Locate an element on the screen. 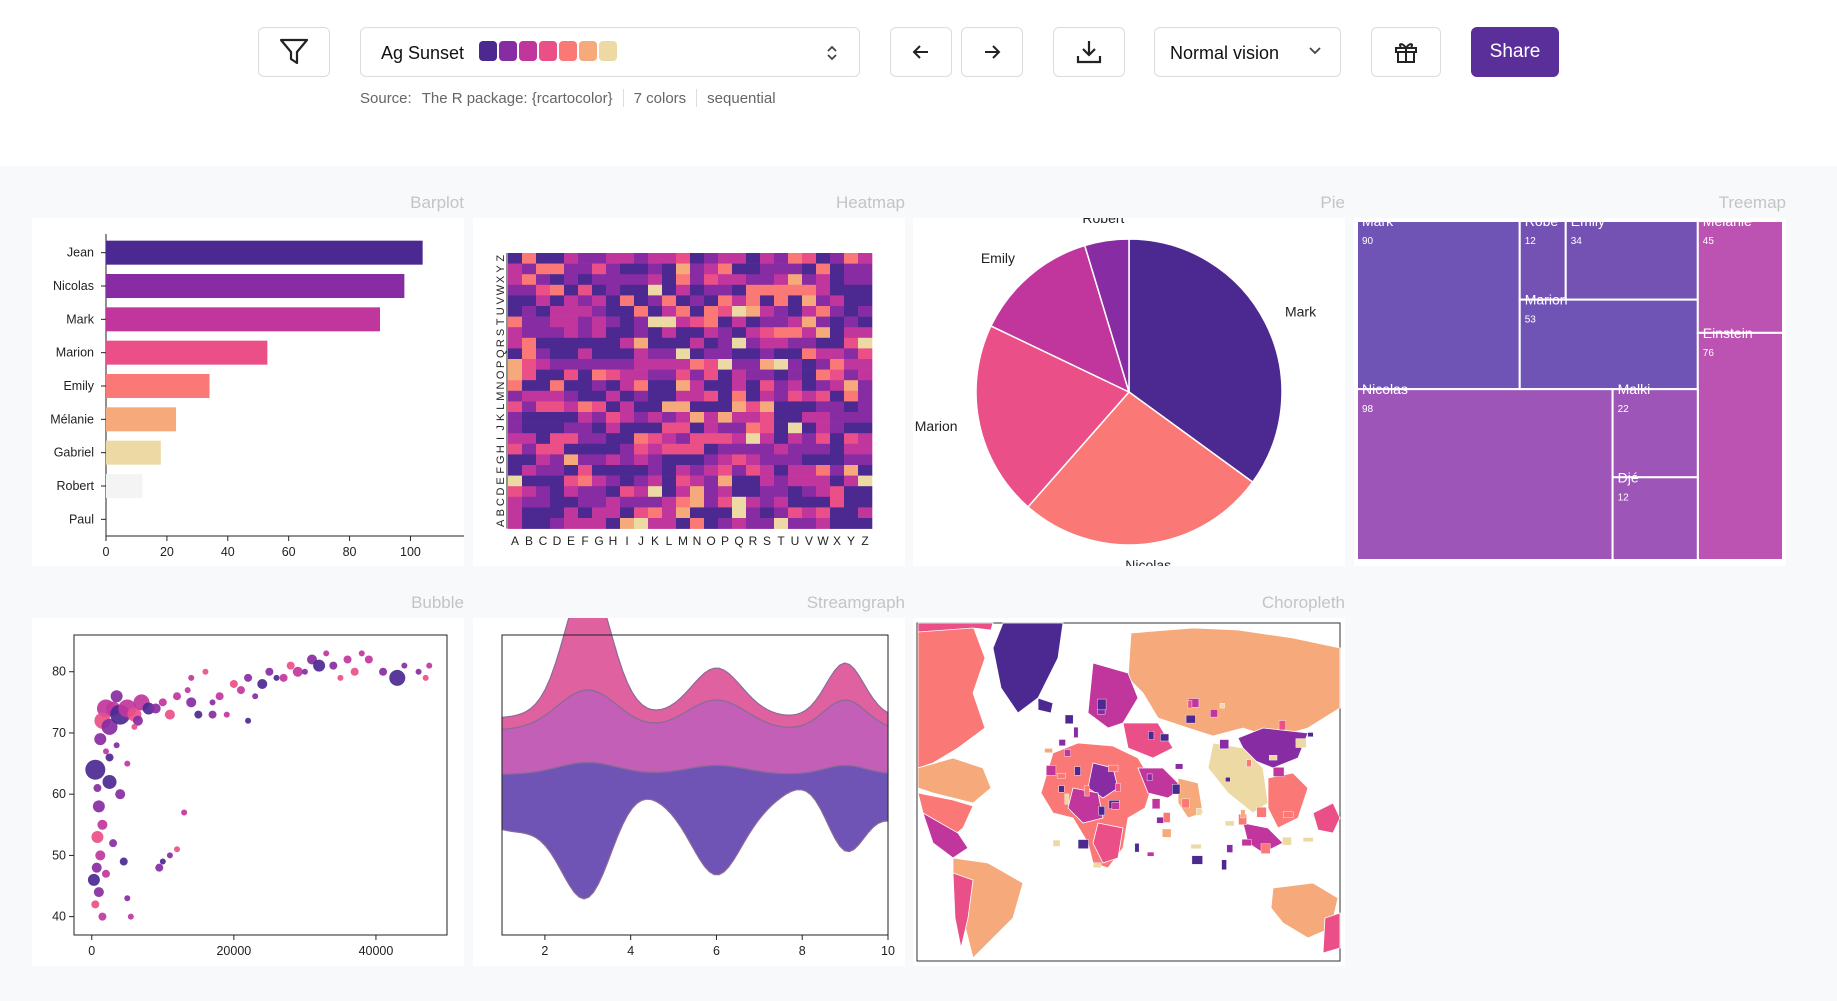 The width and height of the screenshot is (1837, 1001). x-tick-label: X is located at coordinates (837, 541).